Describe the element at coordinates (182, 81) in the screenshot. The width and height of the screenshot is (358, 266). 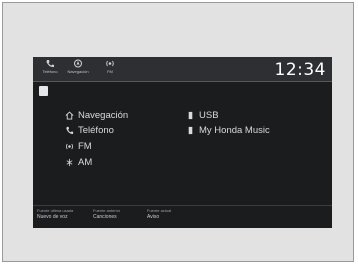
I see `top-divider` at that location.